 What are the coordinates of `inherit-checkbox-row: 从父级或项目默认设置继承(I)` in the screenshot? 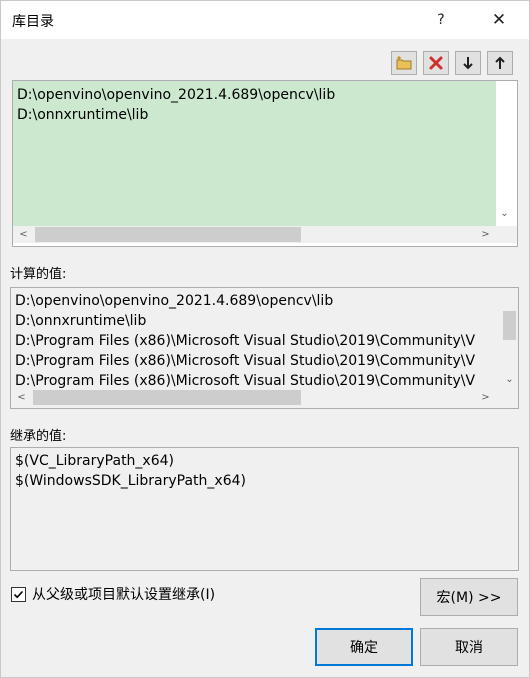 It's located at (113, 594).